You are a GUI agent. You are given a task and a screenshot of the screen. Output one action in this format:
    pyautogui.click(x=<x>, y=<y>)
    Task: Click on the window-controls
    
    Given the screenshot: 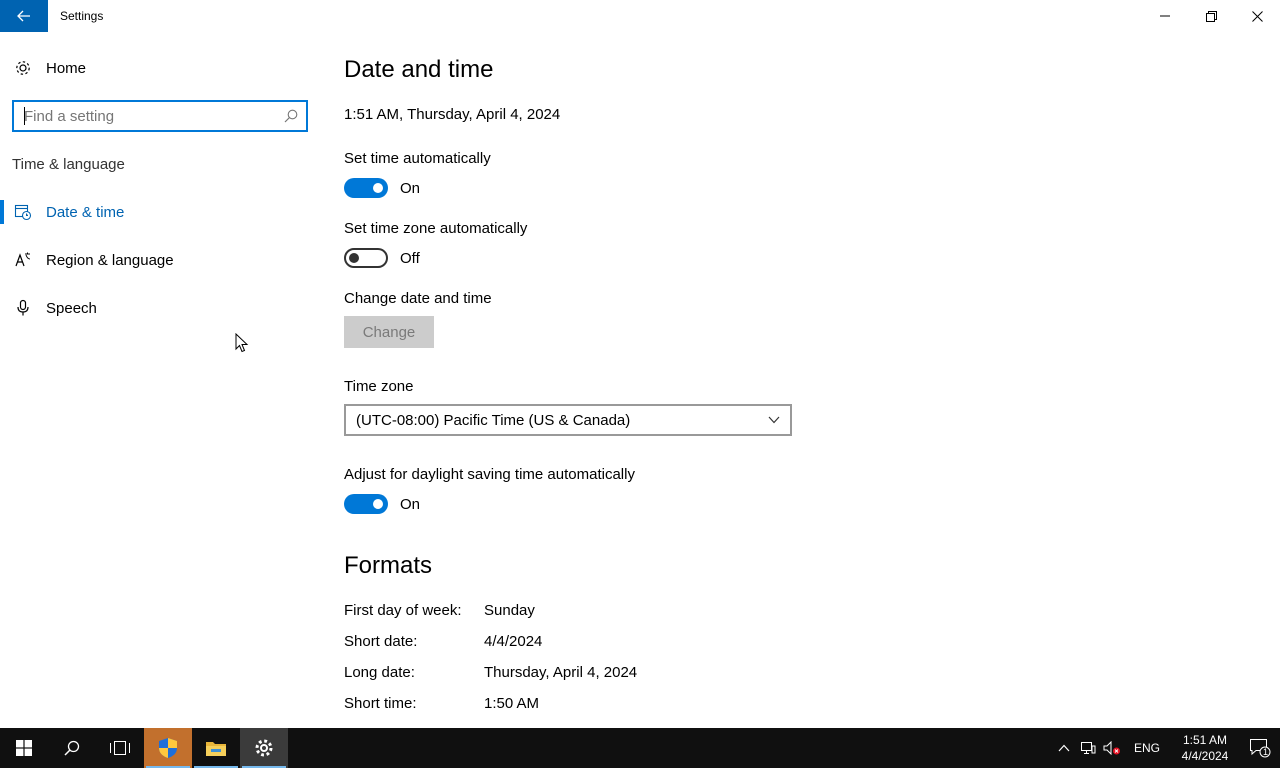 What is the action you would take?
    pyautogui.click(x=1211, y=16)
    